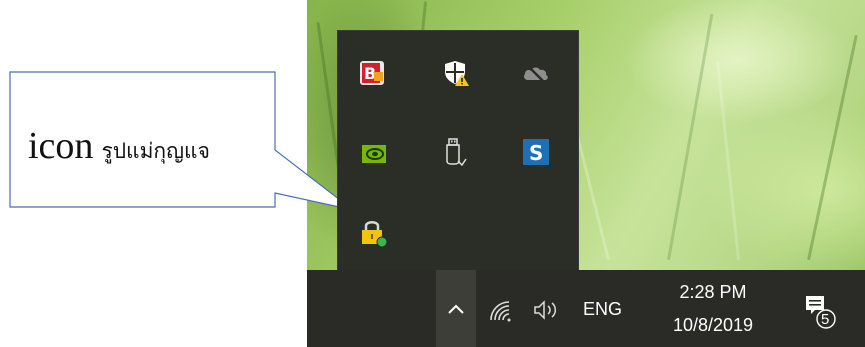  I want to click on svg-text: S, so click(536, 153).